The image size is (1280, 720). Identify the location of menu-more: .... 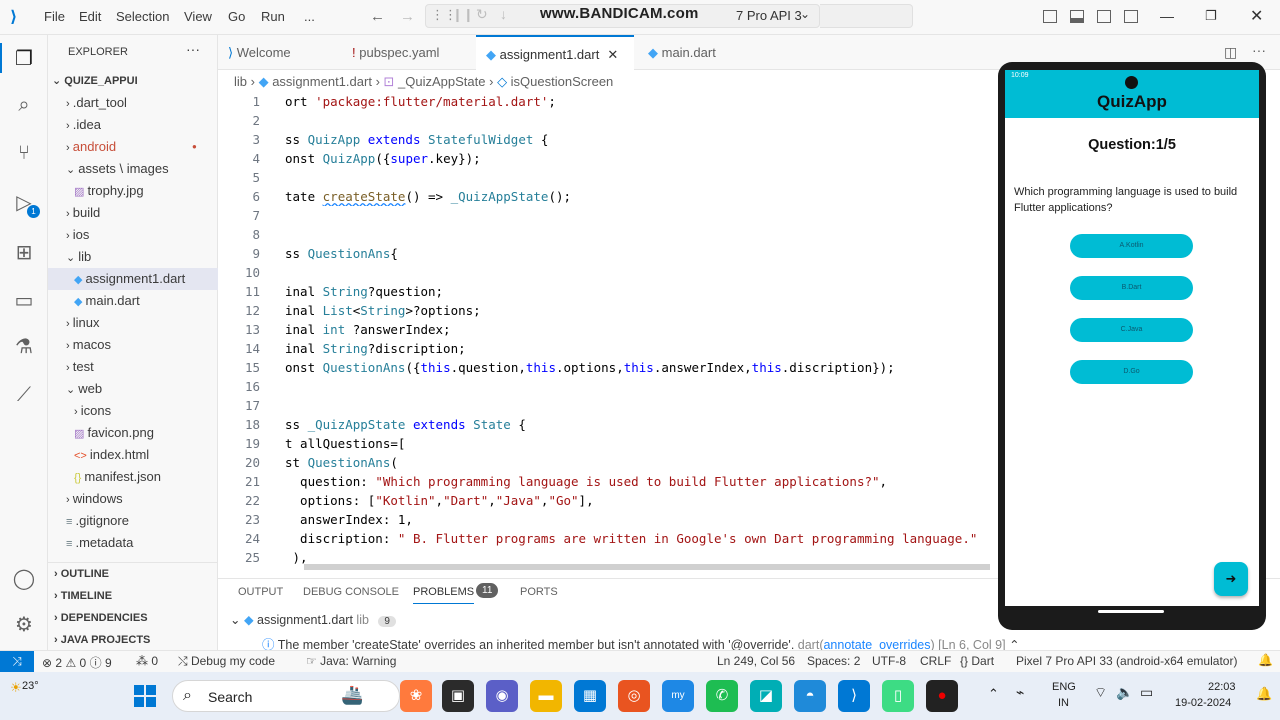
(309, 16).